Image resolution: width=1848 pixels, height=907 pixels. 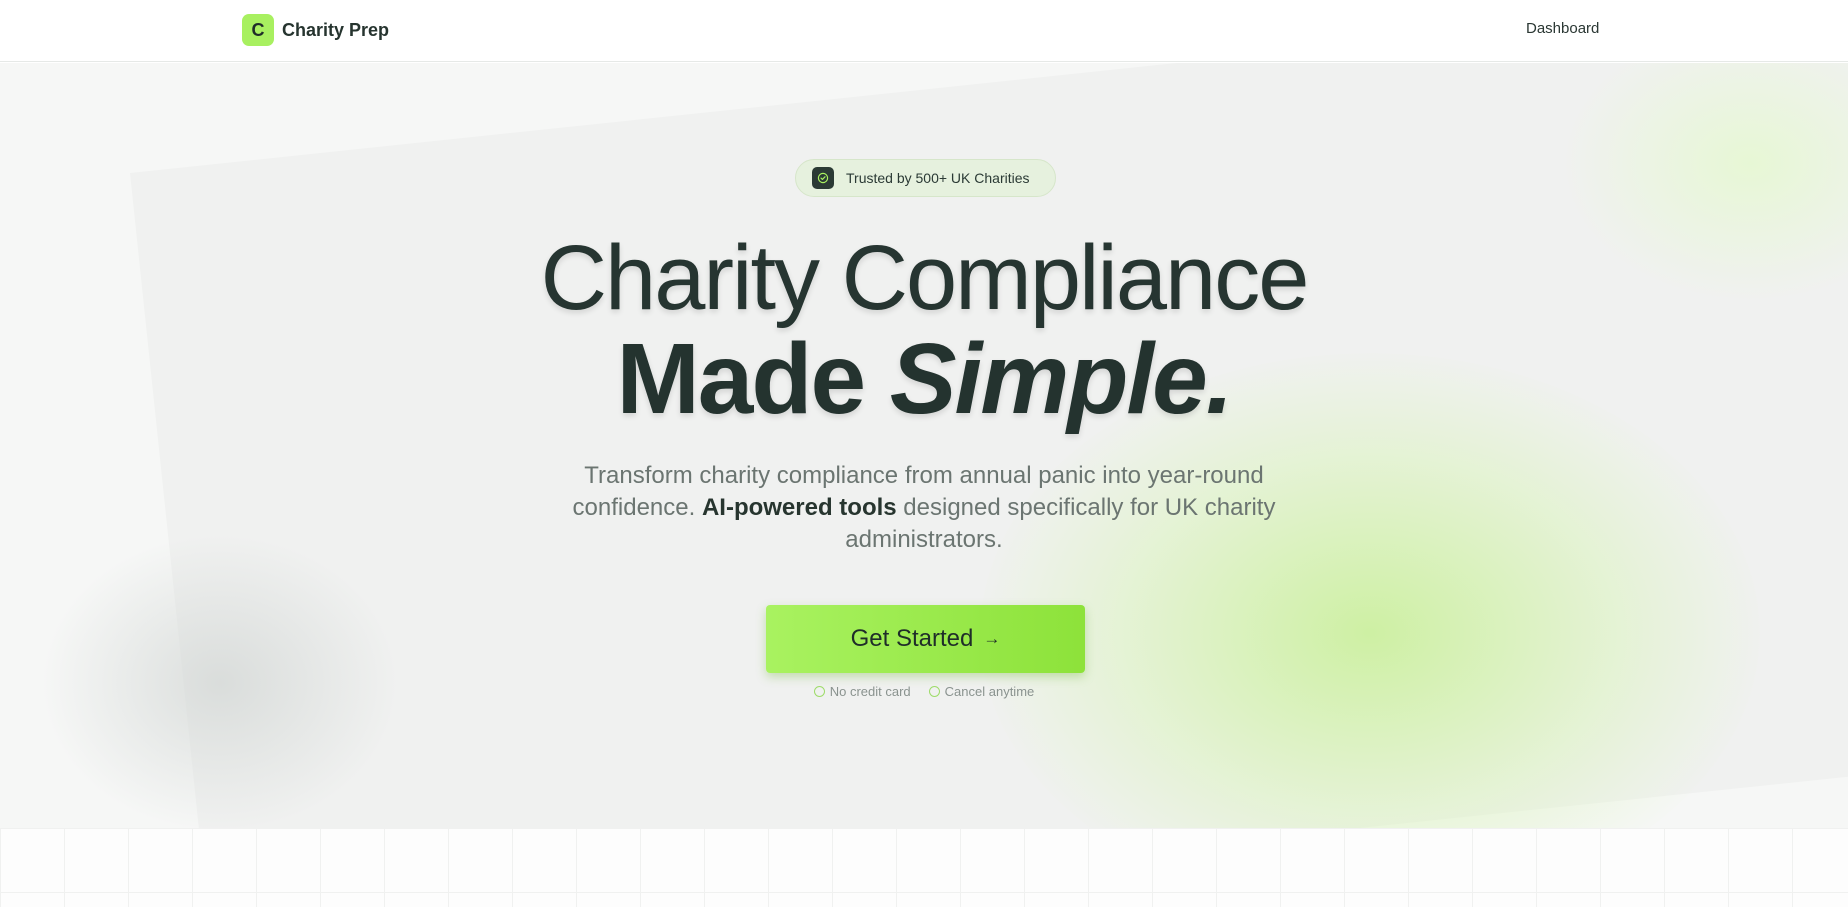 I want to click on top-navigation-bar: C Charity Prep Dashboard, so click(x=924, y=31).